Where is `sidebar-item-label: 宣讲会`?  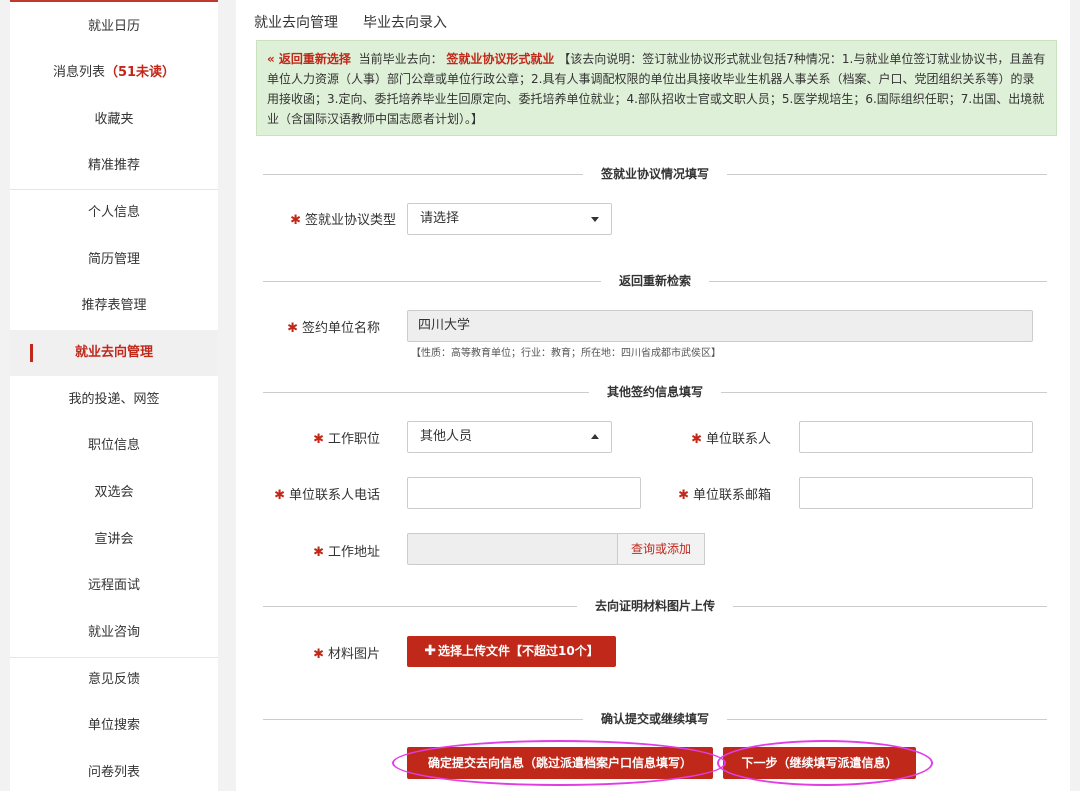
sidebar-item-label: 宣讲会 is located at coordinates (114, 539).